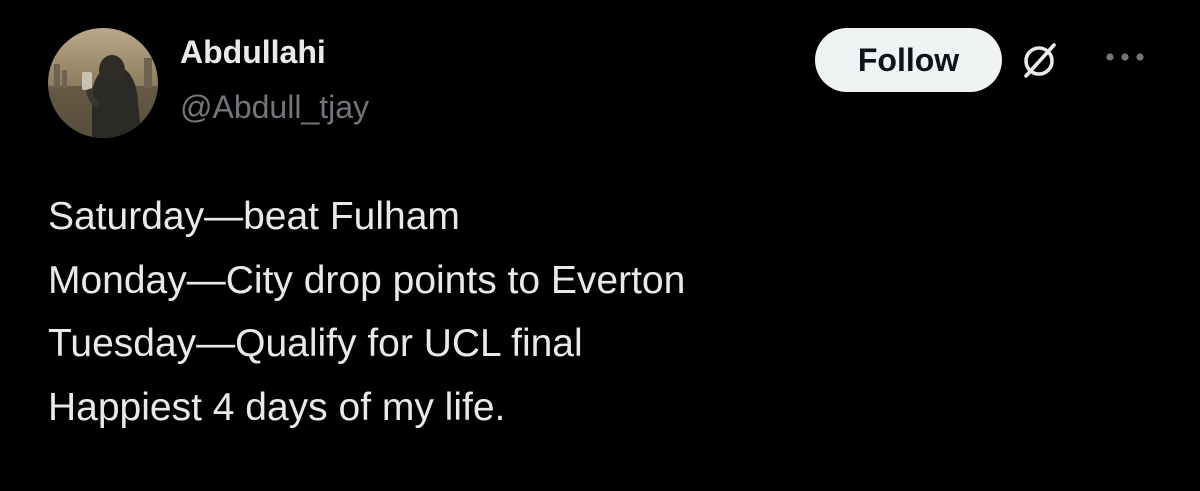  What do you see at coordinates (908, 60) in the screenshot?
I see `follow-button: Follow` at bounding box center [908, 60].